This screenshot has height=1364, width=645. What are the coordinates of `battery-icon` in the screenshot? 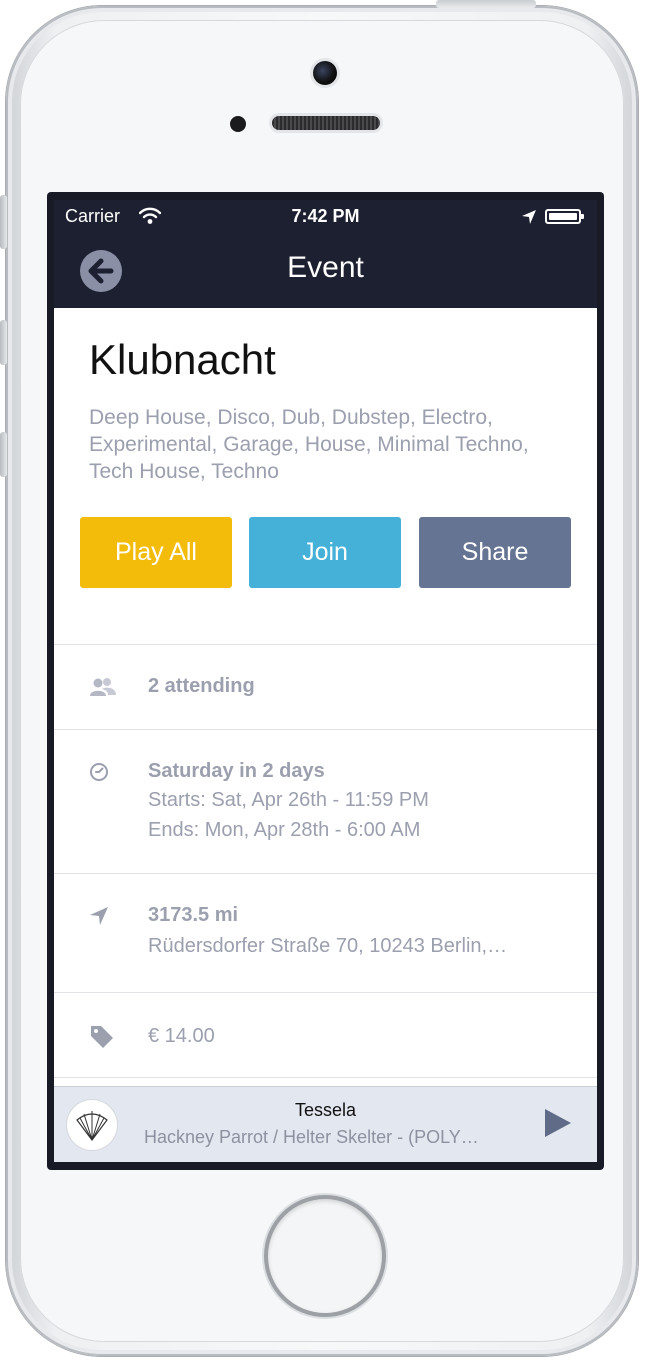 It's located at (564, 216).